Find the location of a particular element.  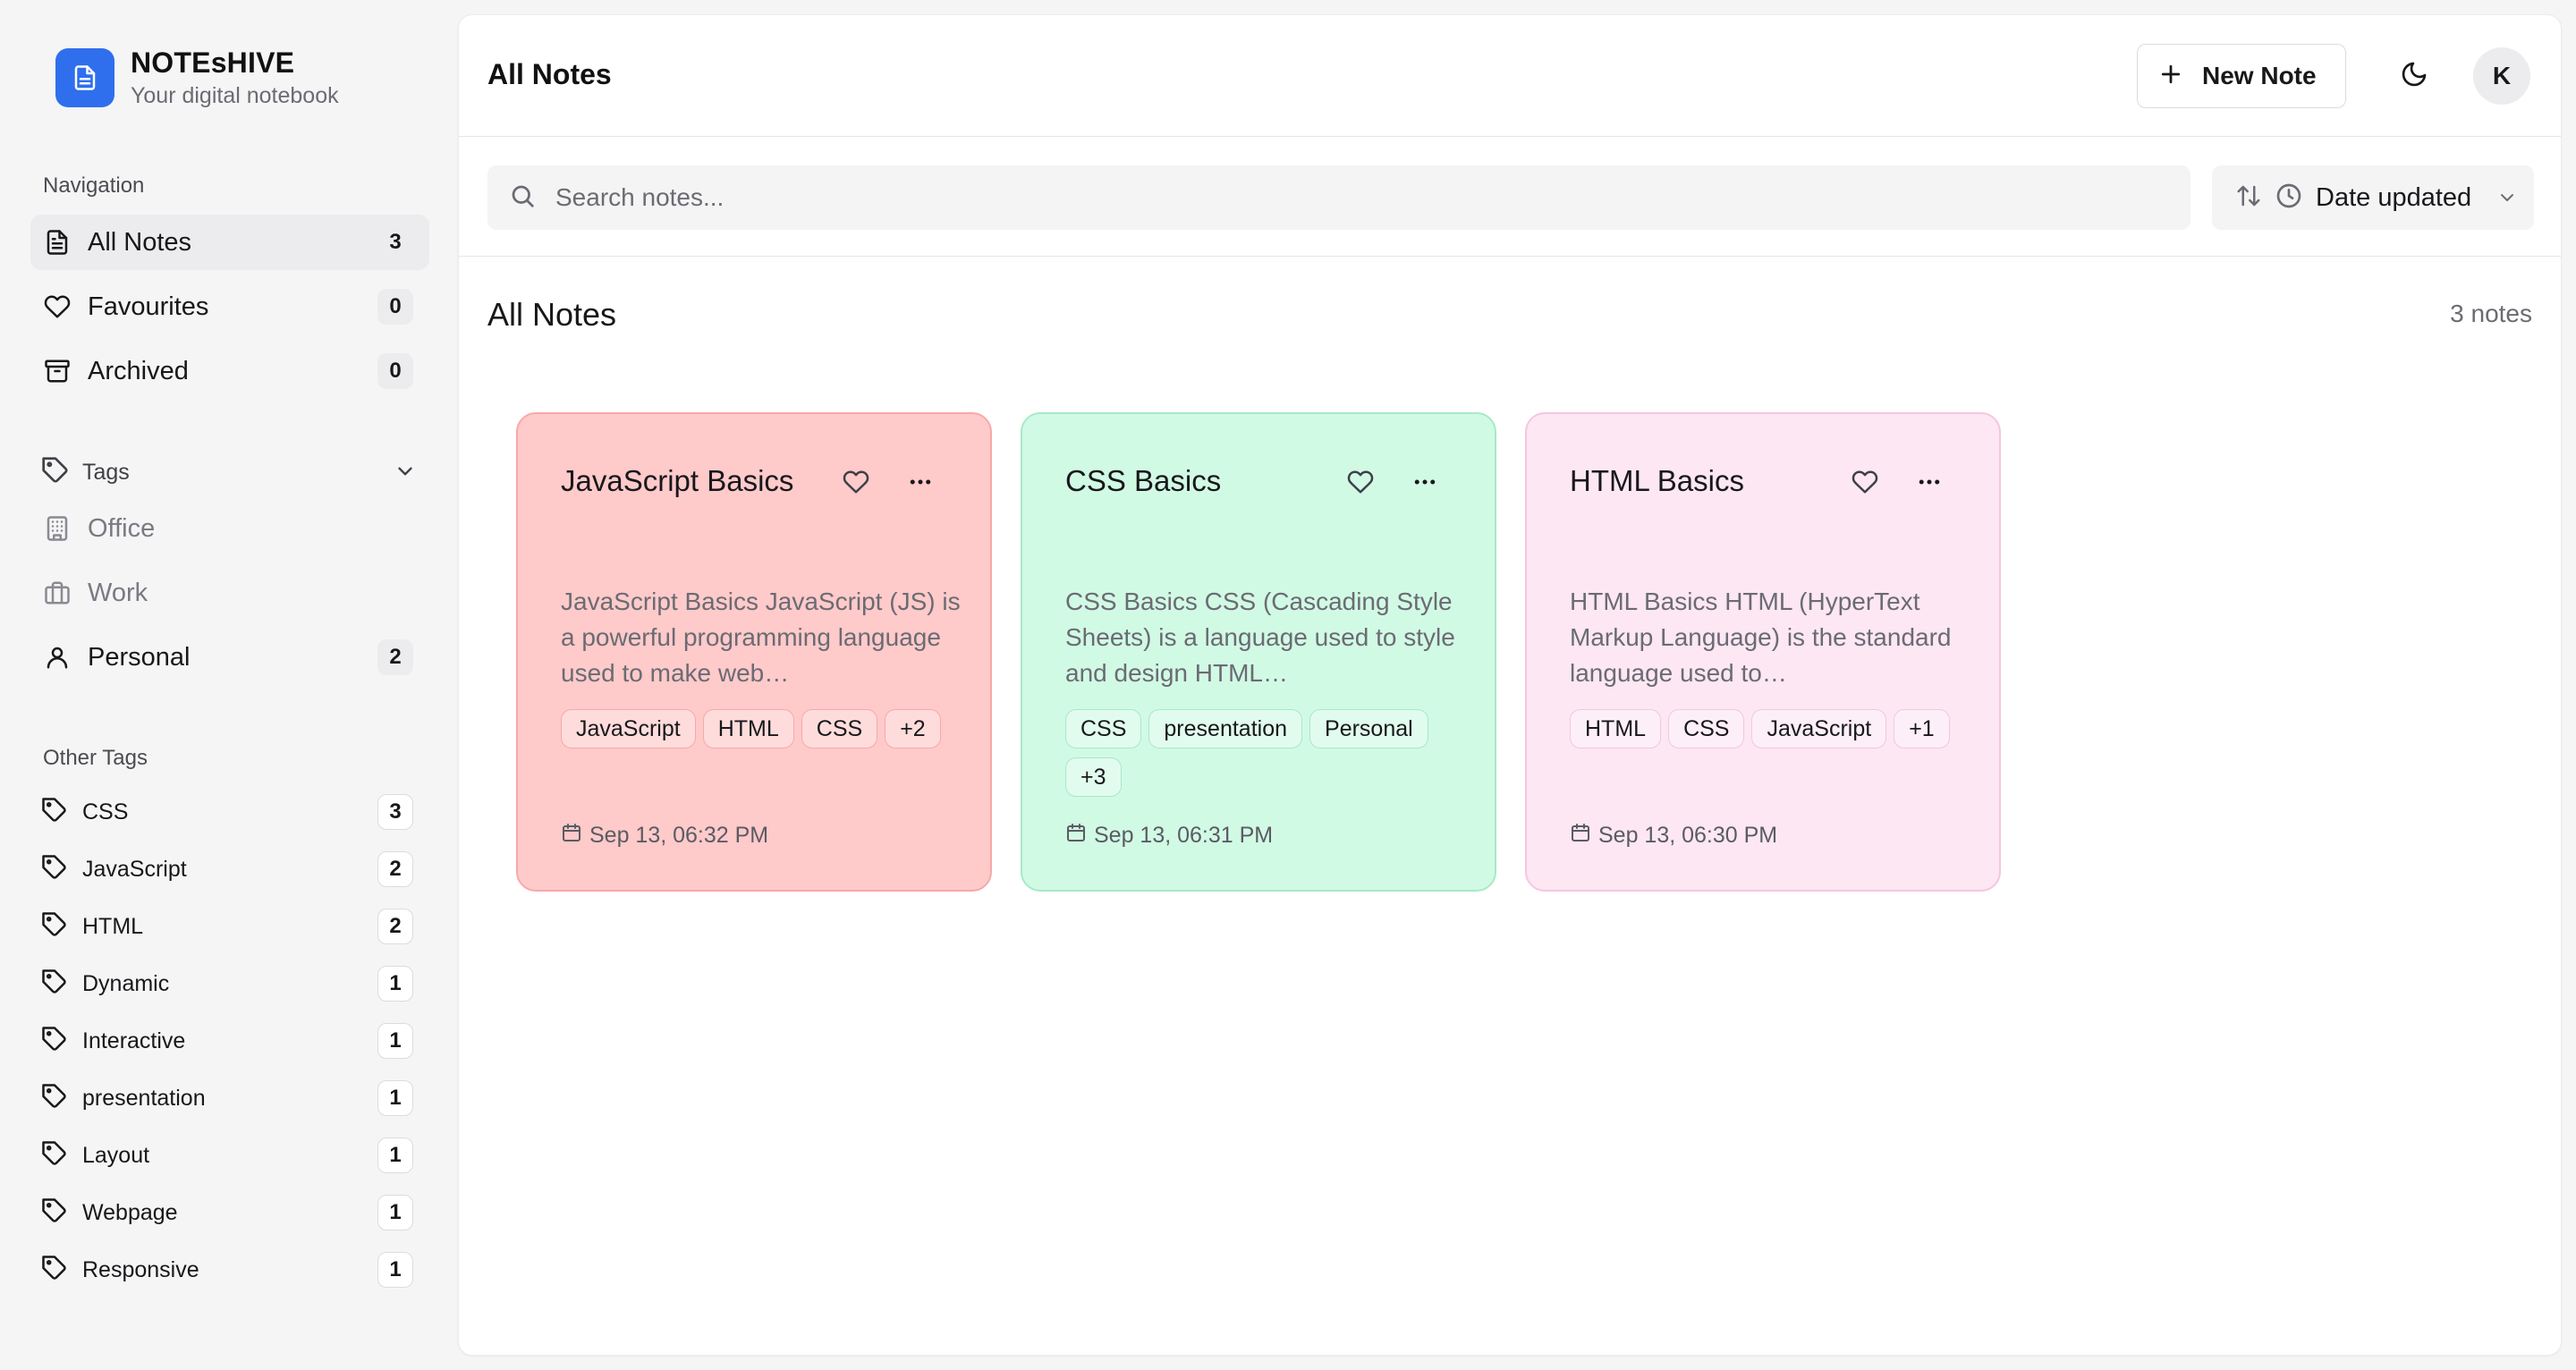

other-tags-section-label: Other Tags is located at coordinates (95, 758).